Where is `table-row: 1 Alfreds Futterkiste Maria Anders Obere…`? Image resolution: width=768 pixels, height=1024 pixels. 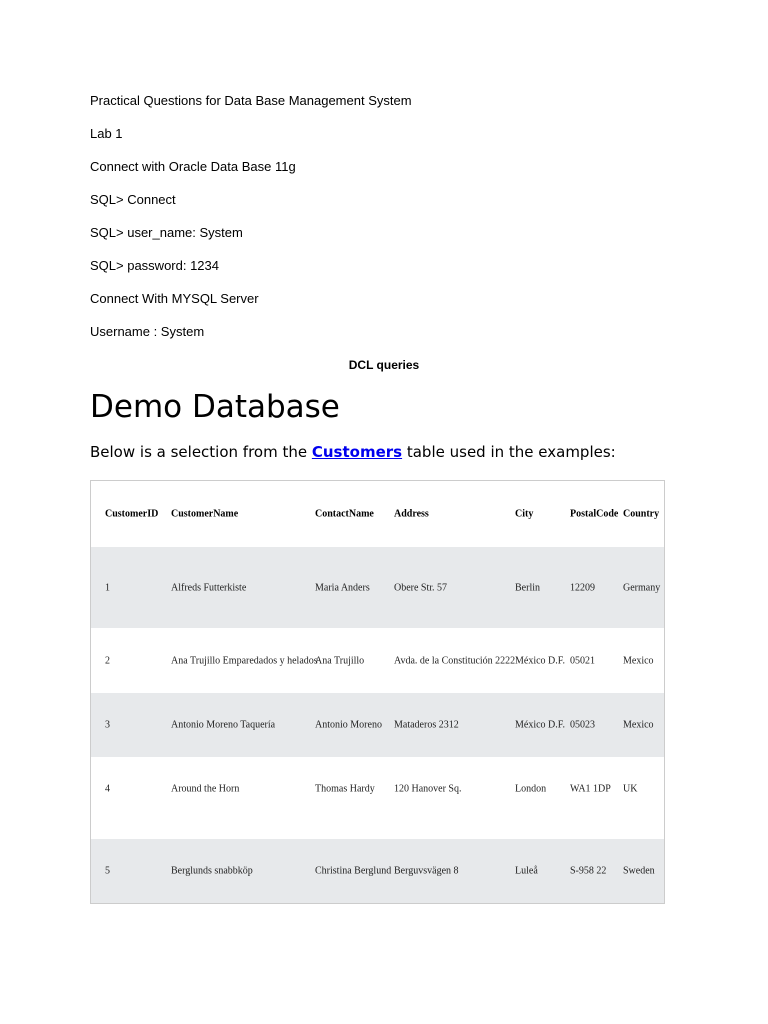 table-row: 1 Alfreds Futterkiste Maria Anders Obere… is located at coordinates (377, 587).